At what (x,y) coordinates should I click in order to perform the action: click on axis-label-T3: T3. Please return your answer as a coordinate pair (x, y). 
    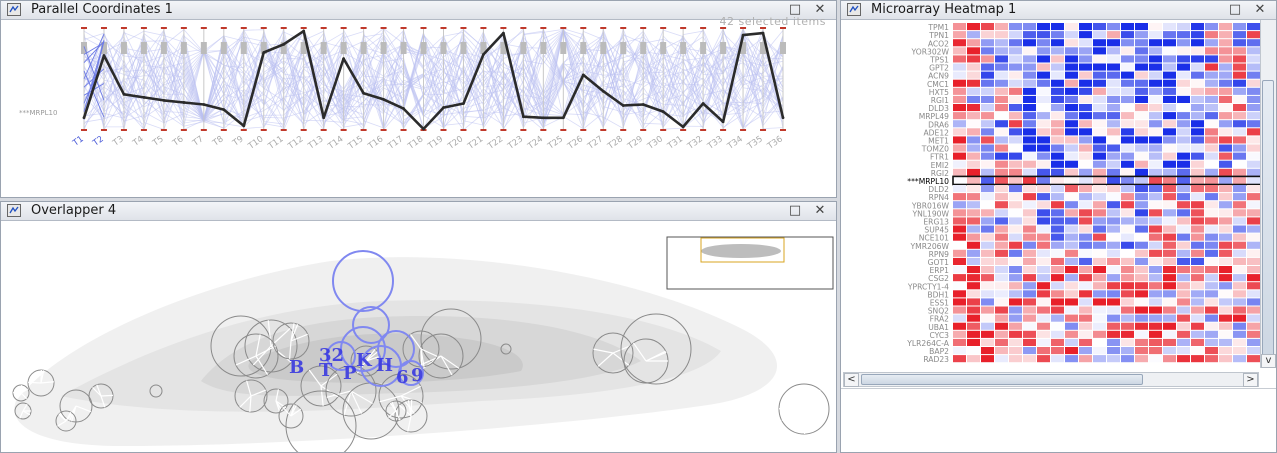
    Looking at the image, I should click on (117, 141).